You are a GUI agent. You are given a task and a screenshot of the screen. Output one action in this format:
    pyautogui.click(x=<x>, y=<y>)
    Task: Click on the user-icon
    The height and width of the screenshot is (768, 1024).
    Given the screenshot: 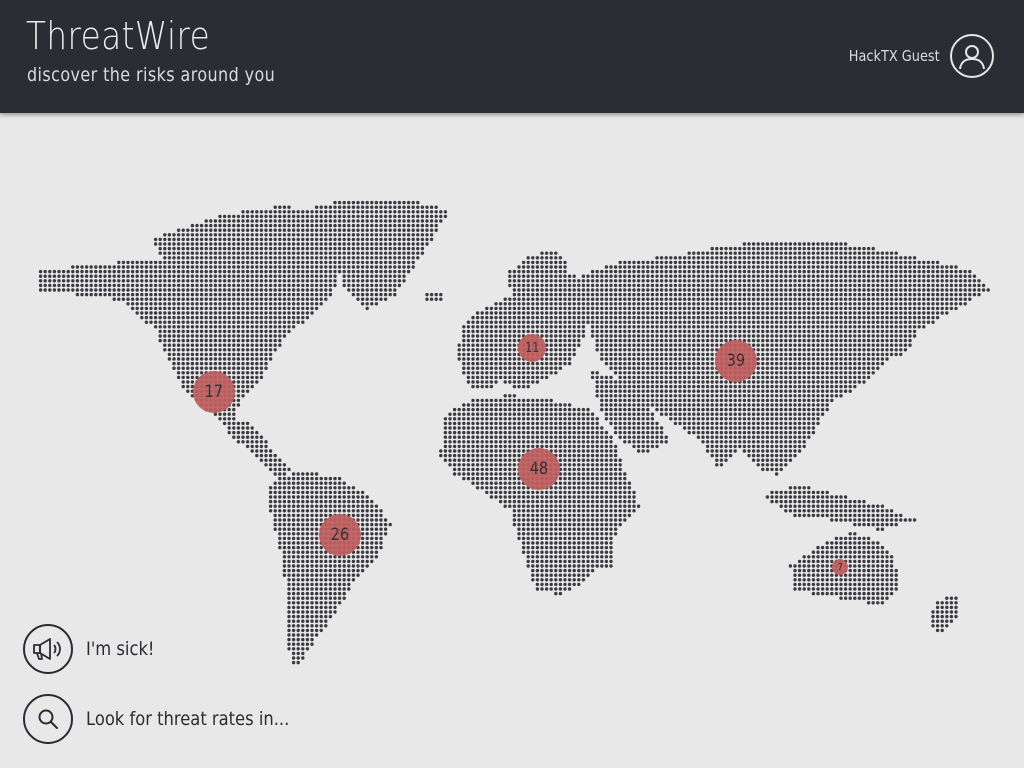 What is the action you would take?
    pyautogui.click(x=972, y=56)
    